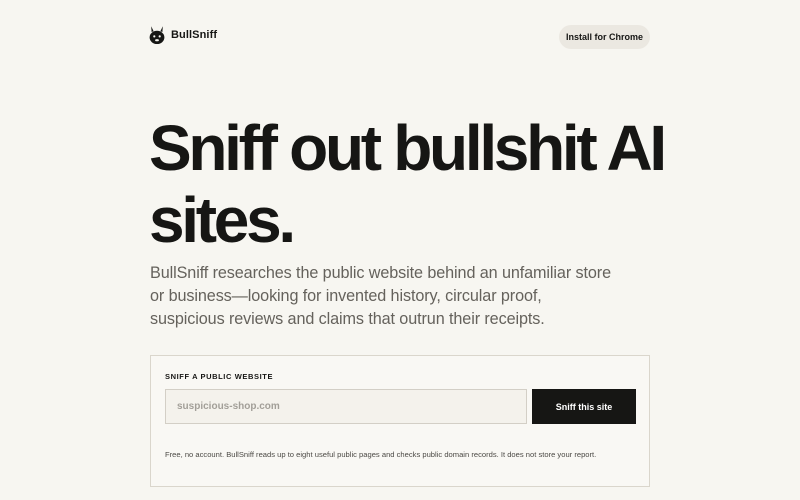  What do you see at coordinates (157, 35) in the screenshot?
I see `bull-head-icon` at bounding box center [157, 35].